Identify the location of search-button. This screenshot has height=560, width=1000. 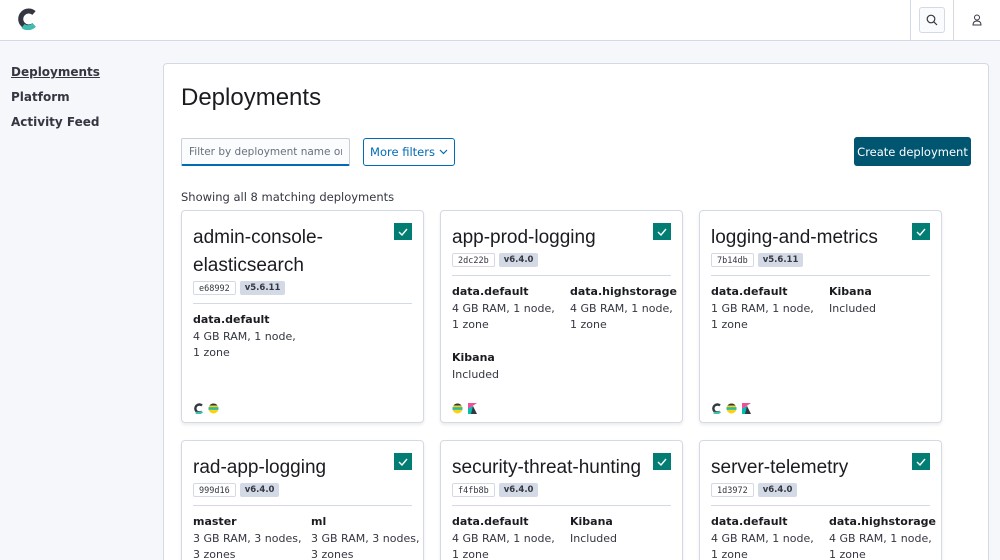
(932, 20).